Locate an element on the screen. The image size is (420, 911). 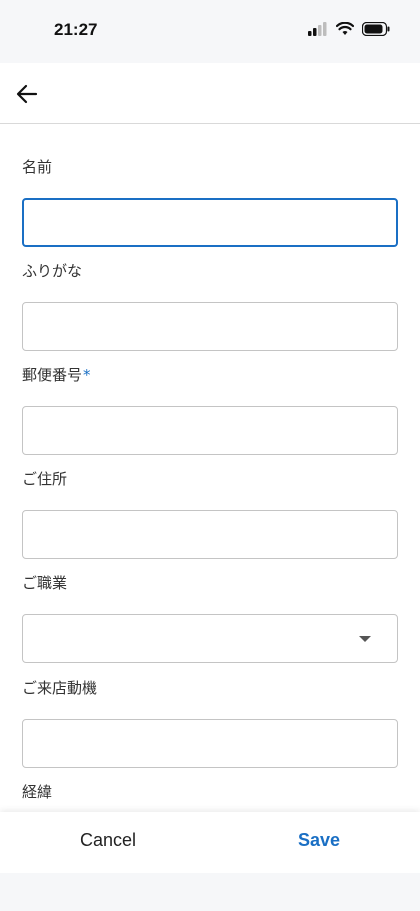
cancel-button: Cancel is located at coordinates (108, 840).